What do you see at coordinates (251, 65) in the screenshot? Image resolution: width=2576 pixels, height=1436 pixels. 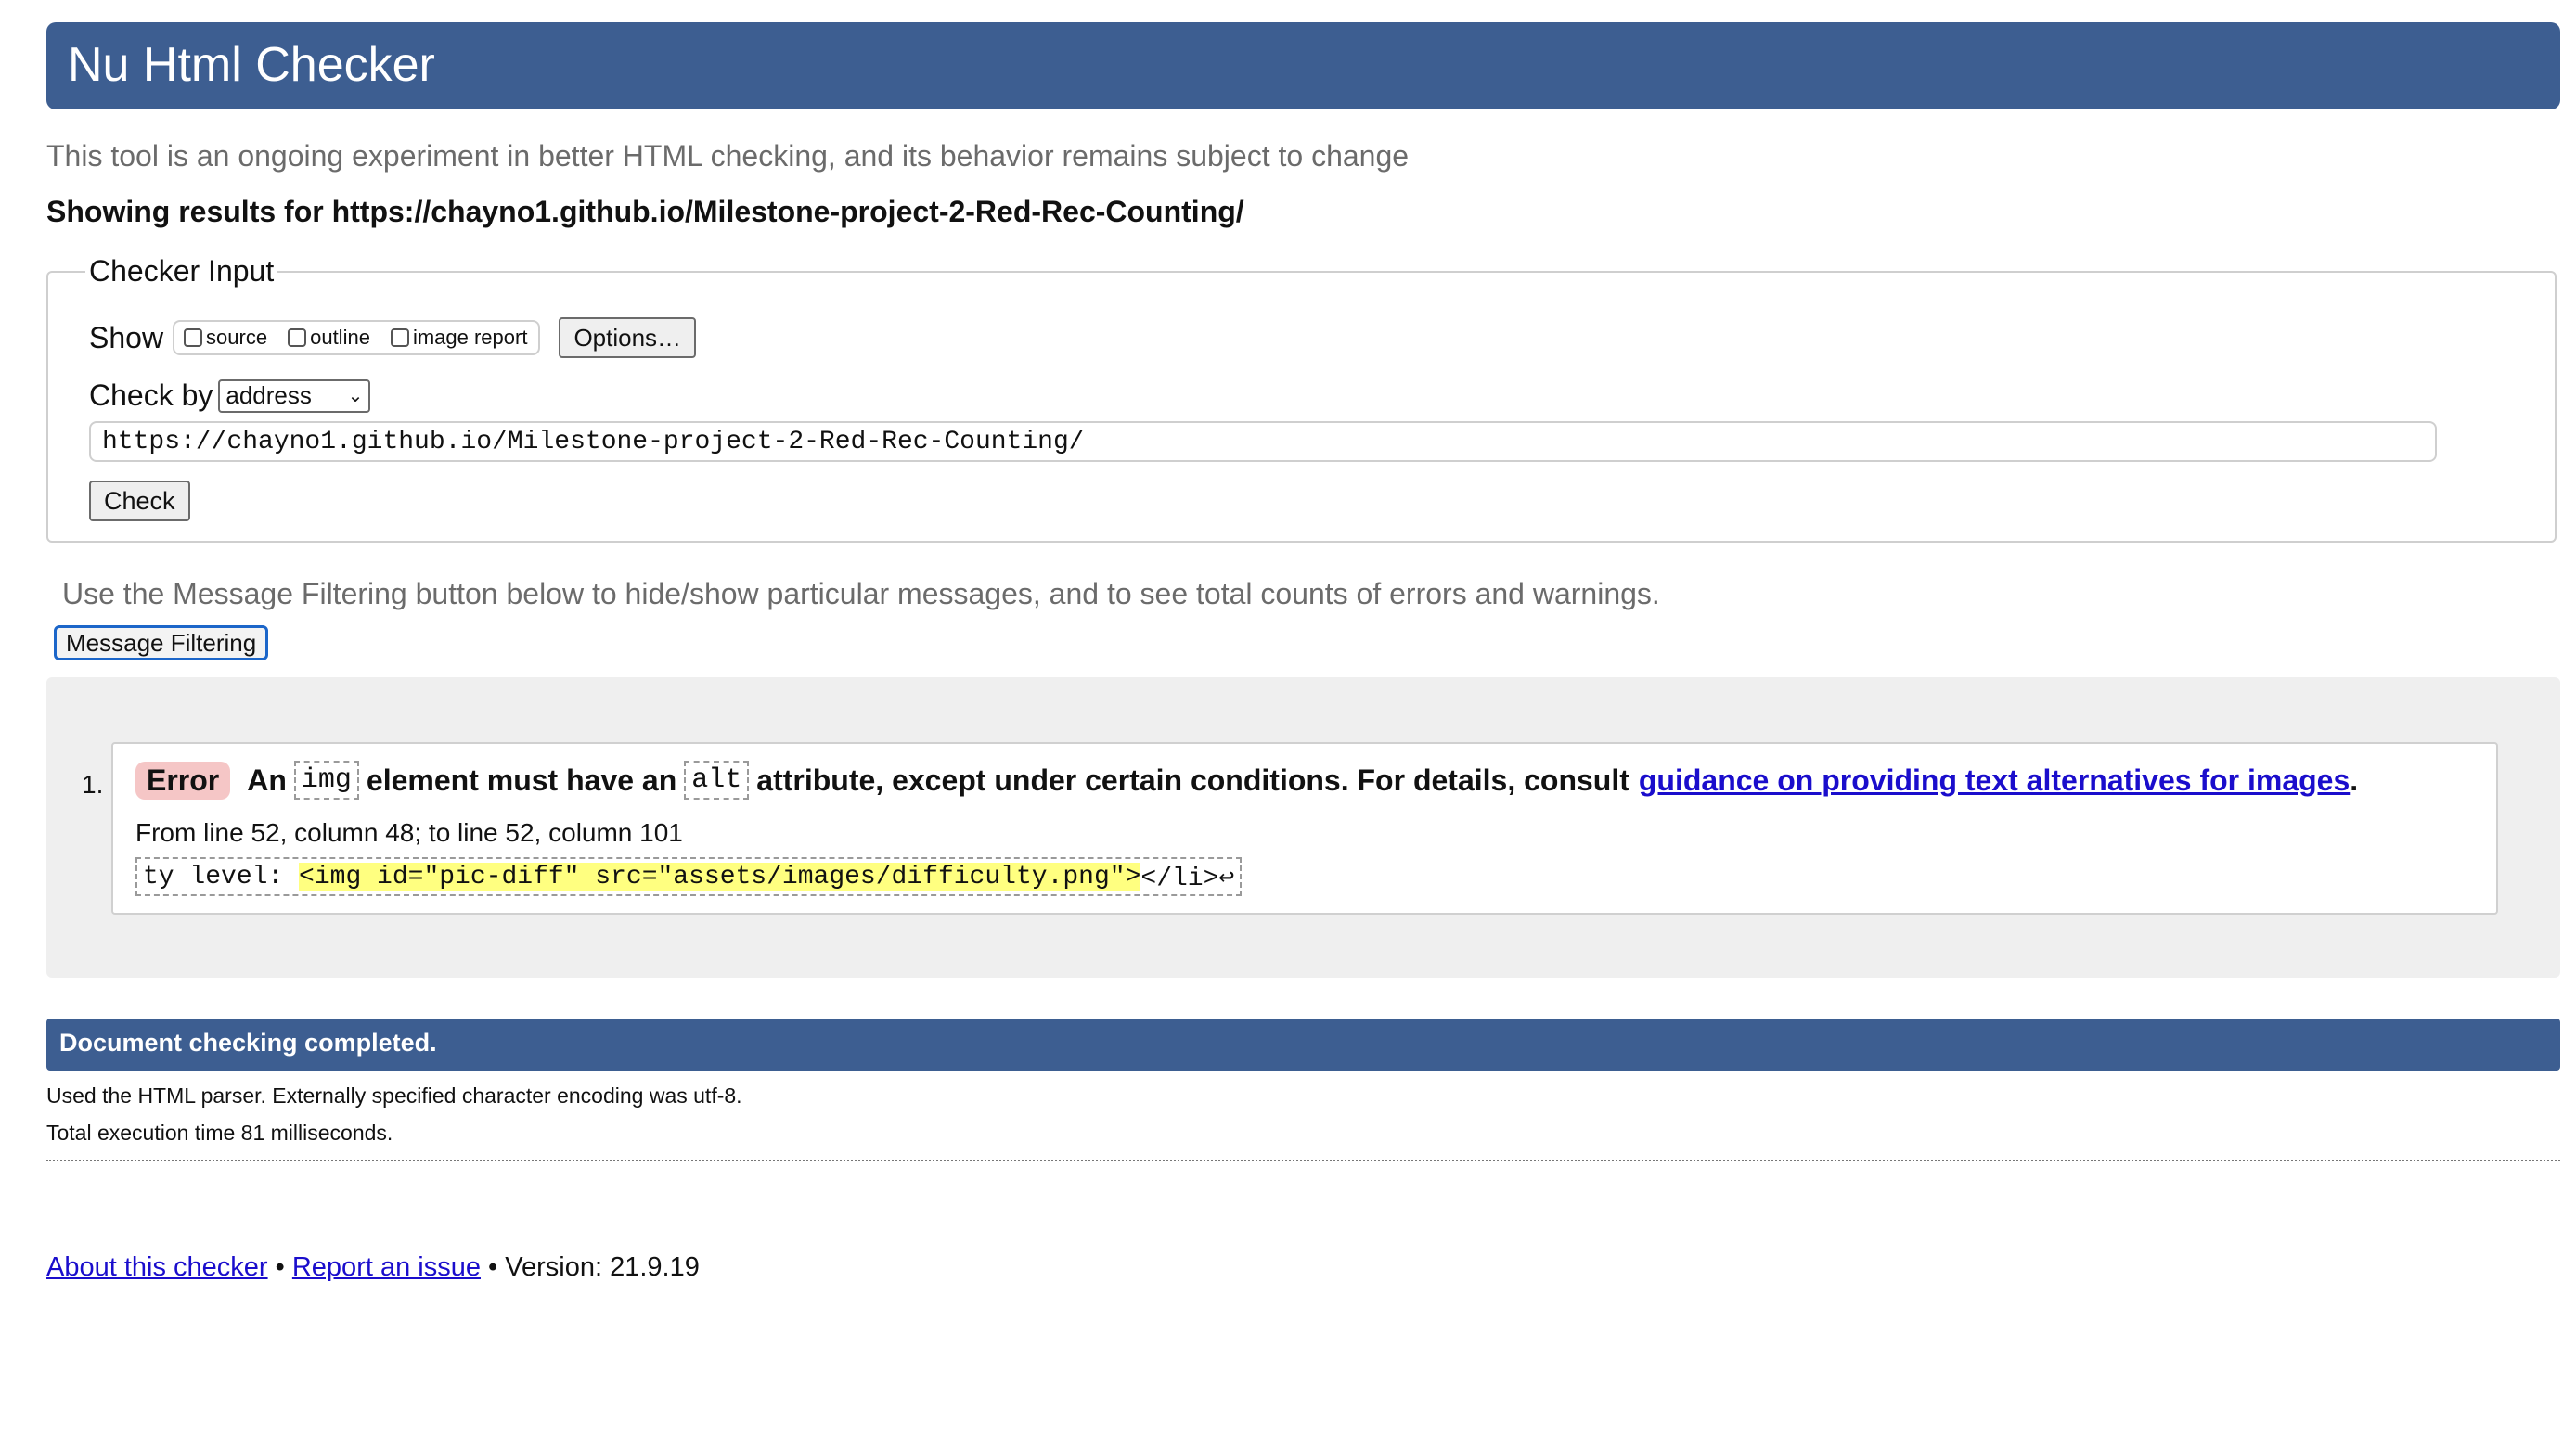 I see `page-title: Nu Html Checker` at bounding box center [251, 65].